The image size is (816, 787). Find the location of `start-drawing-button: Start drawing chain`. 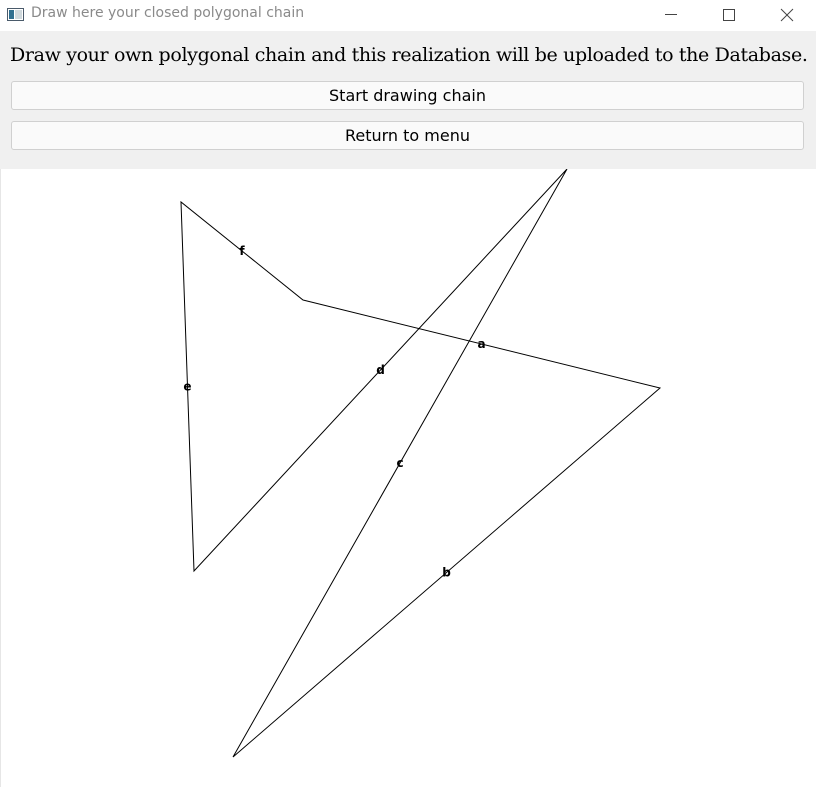

start-drawing-button: Start drawing chain is located at coordinates (407, 95).